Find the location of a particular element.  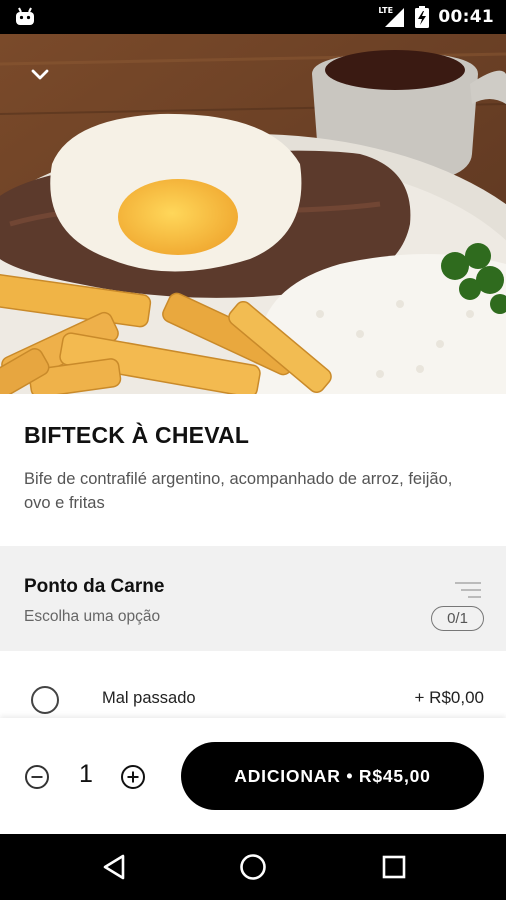

bottom-action-bar: 1 ADICIONAR • R$45,00 is located at coordinates (253, 776).